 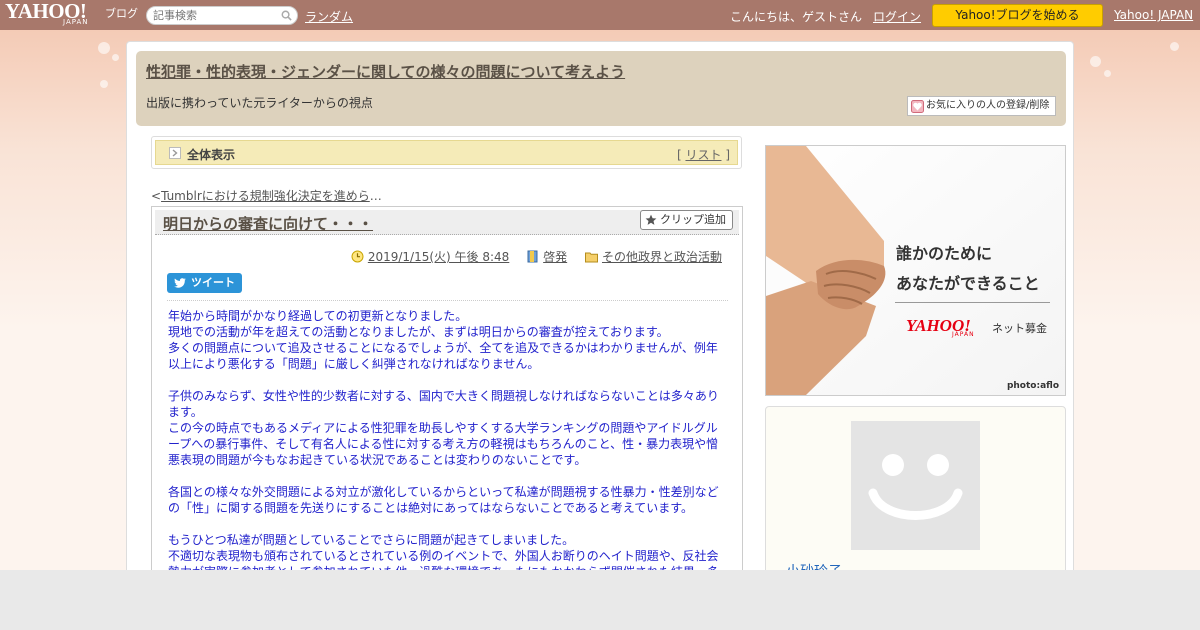 What do you see at coordinates (968, 283) in the screenshot?
I see `ad-headline-2: あなたができること` at bounding box center [968, 283].